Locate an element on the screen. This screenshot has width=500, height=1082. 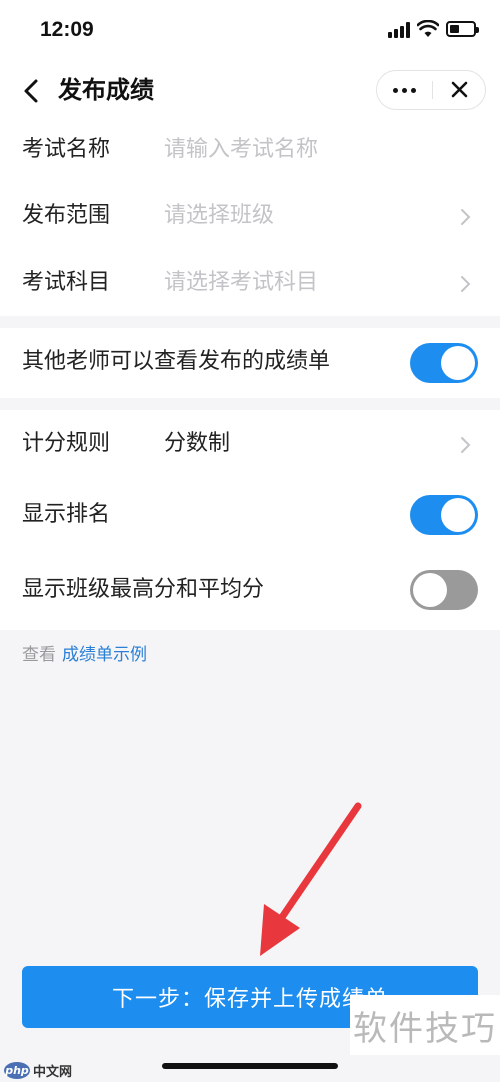
status-time: 12:09 is located at coordinates (67, 29).